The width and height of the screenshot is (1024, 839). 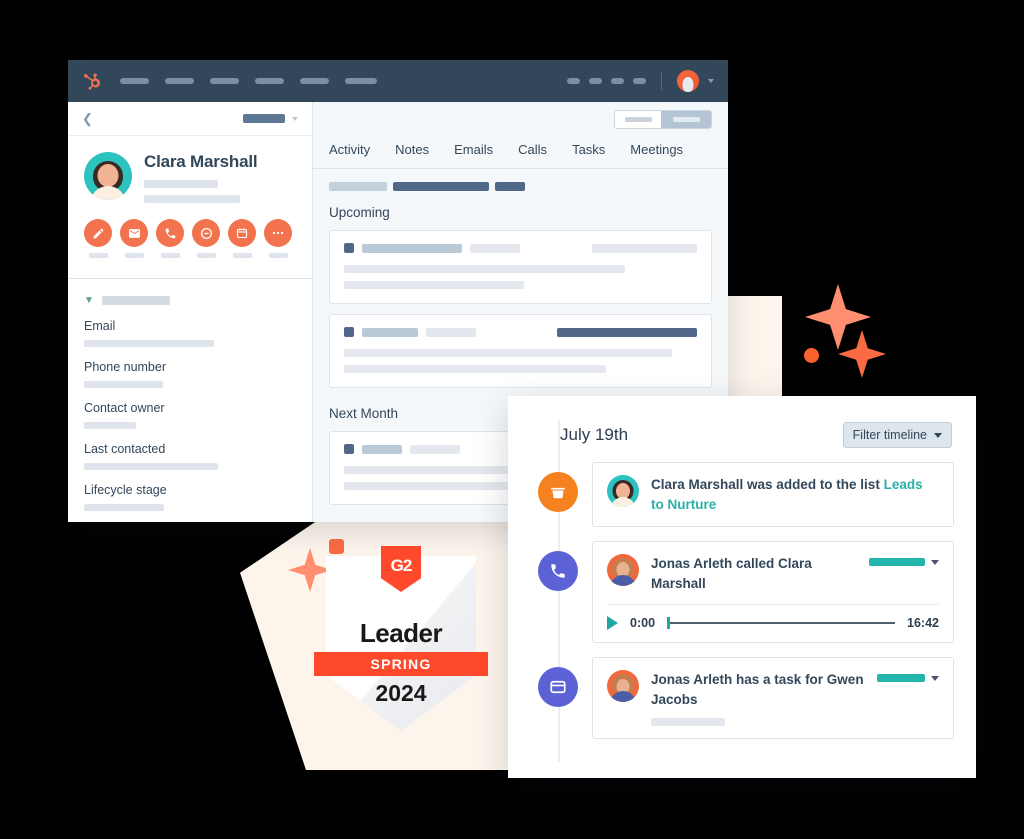 What do you see at coordinates (181, 184) in the screenshot?
I see `contact-subtitle-placeholder` at bounding box center [181, 184].